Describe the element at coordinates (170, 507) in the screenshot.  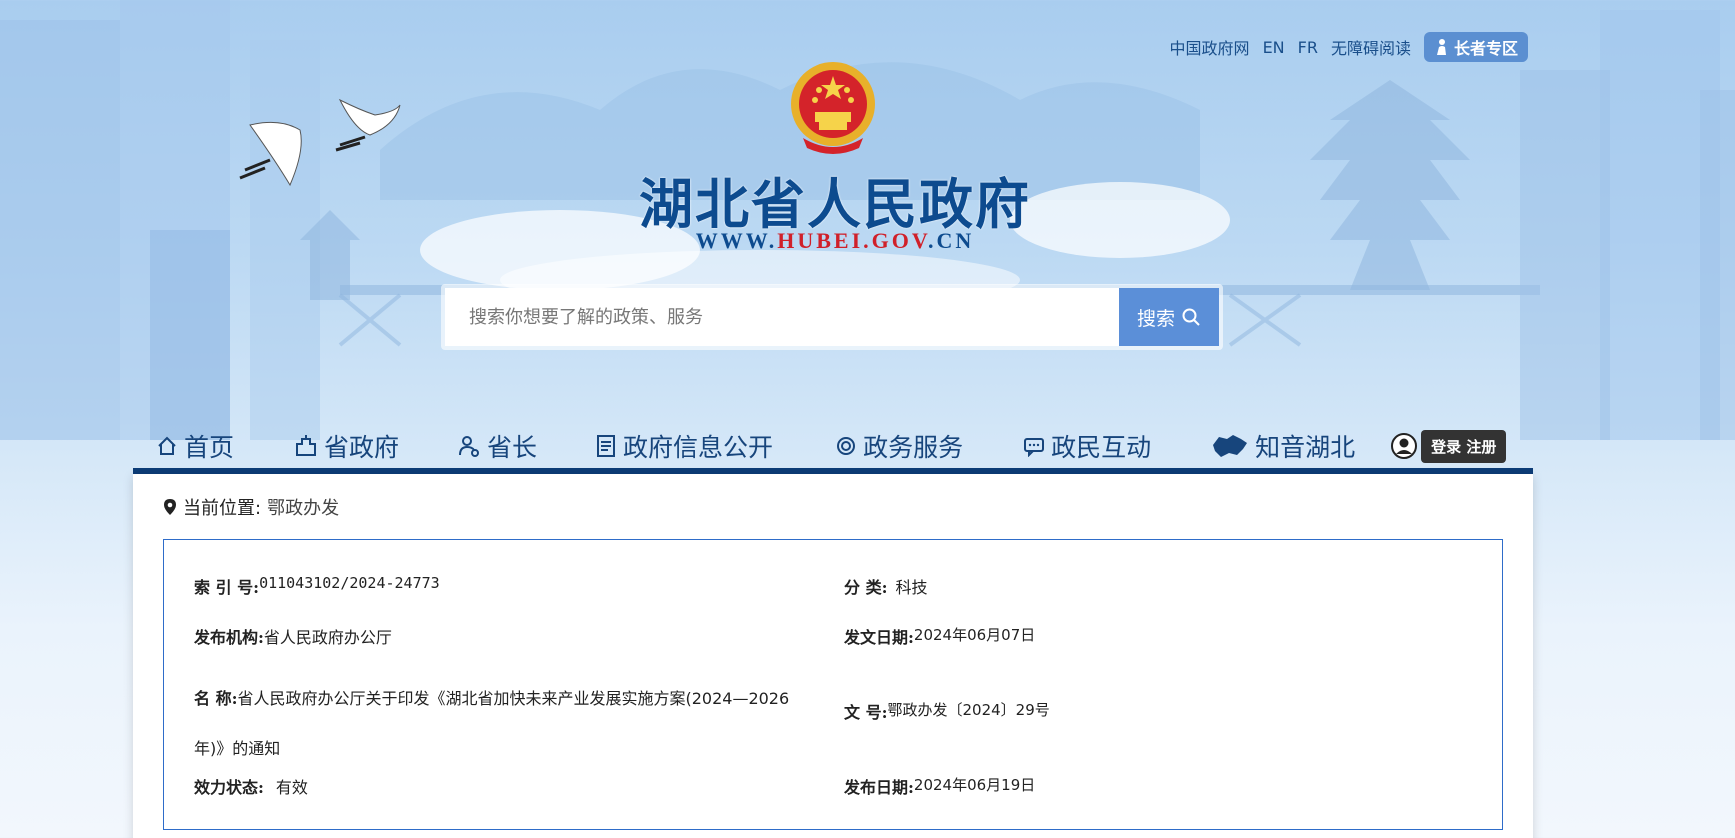
I see `location-pin-icon` at that location.